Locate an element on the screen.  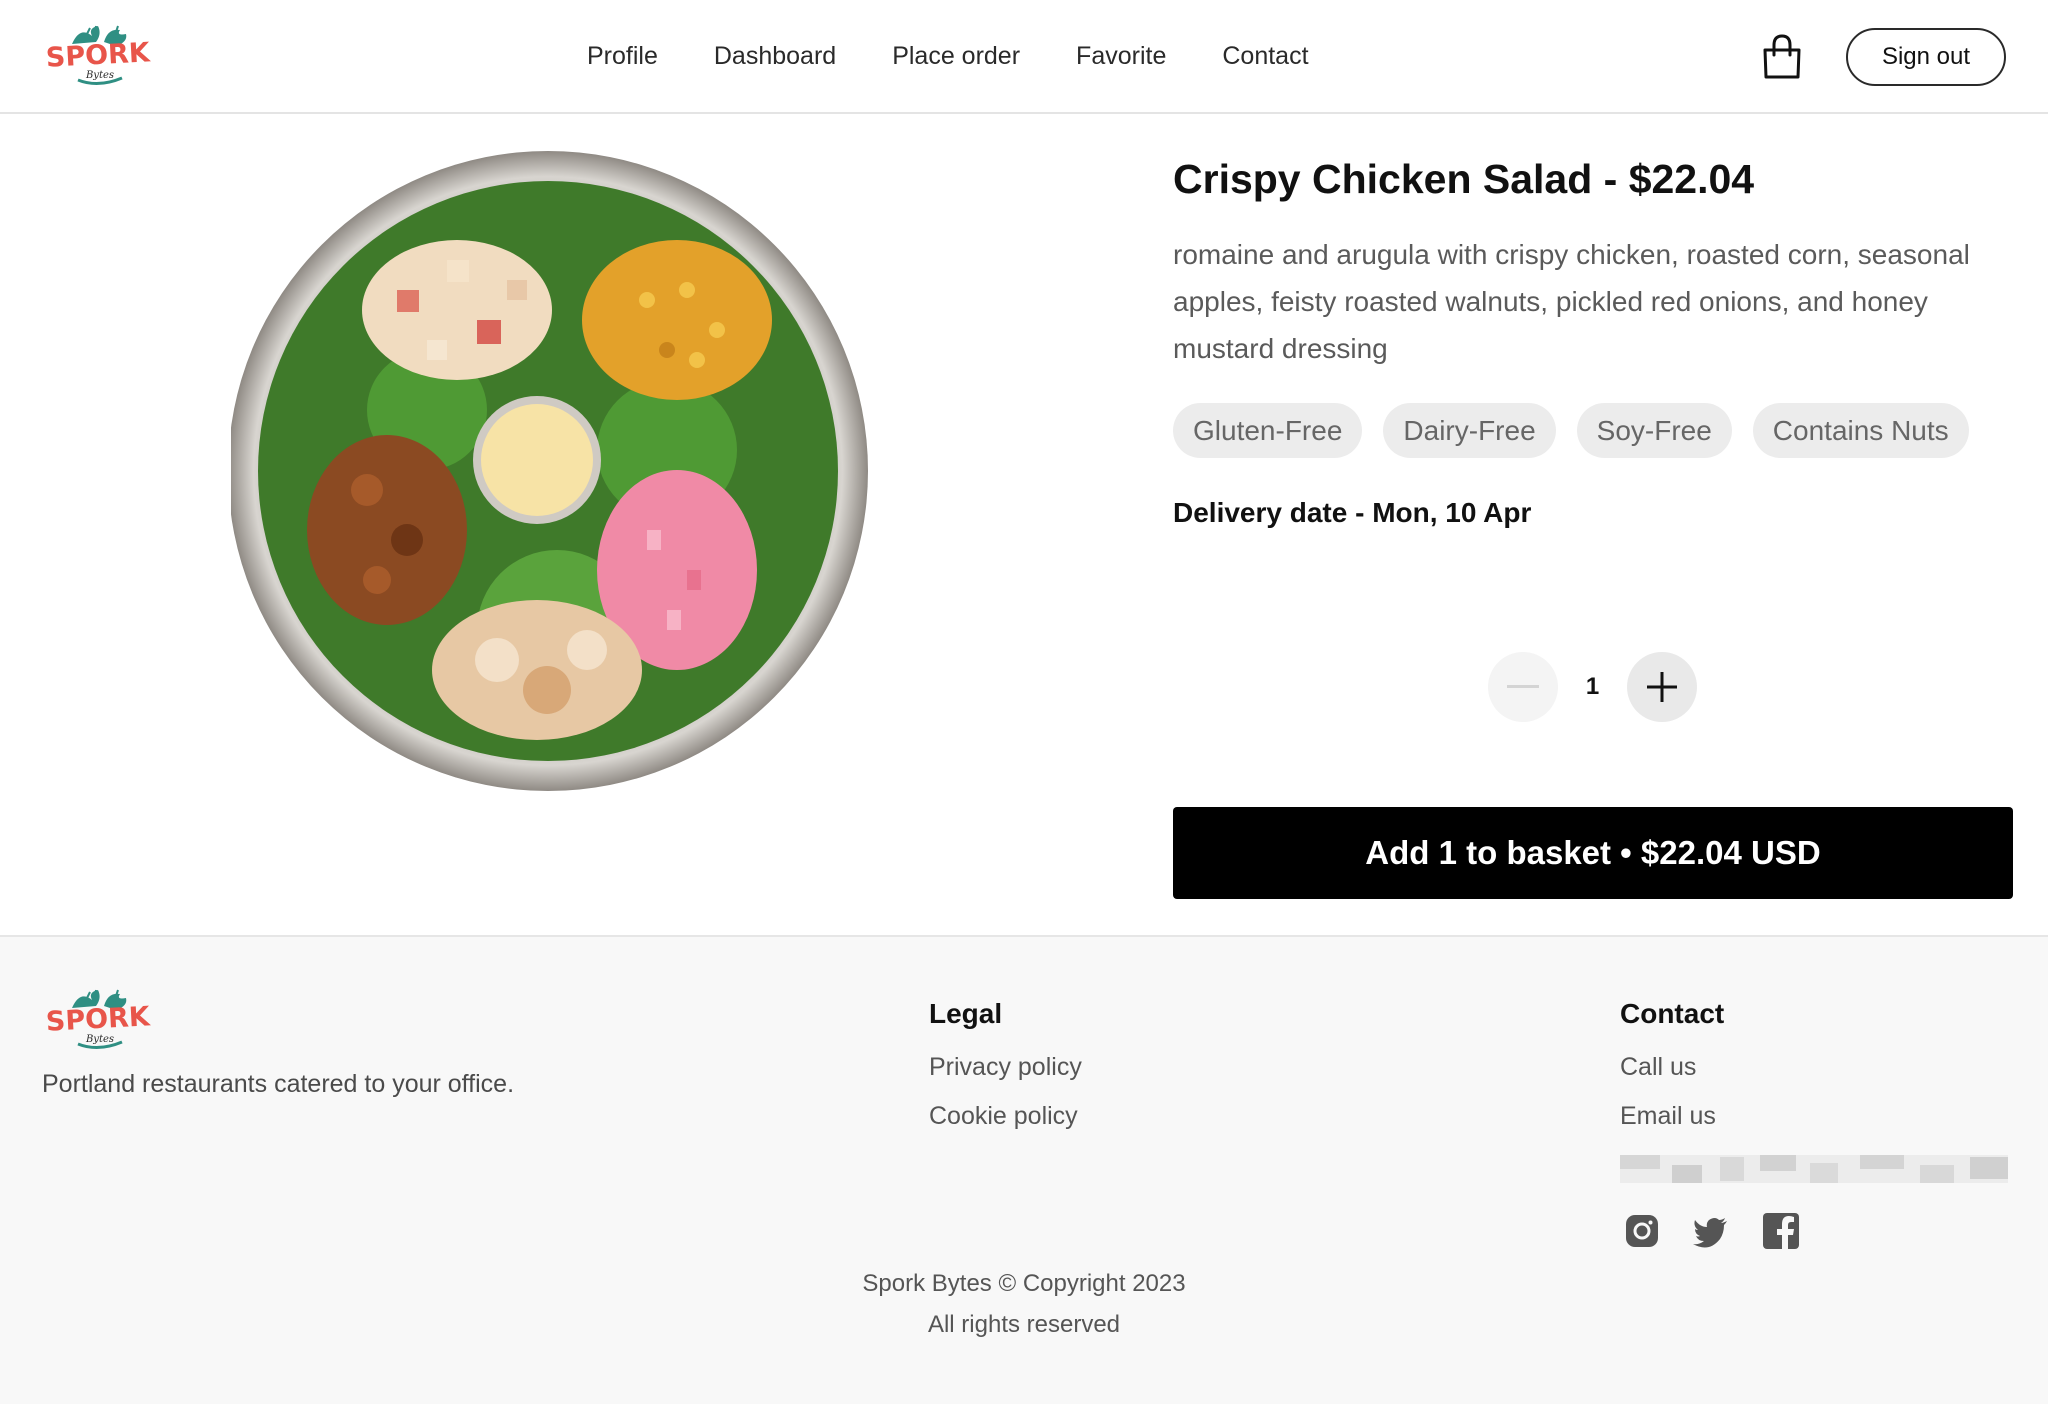
product-image is located at coordinates (547, 471).